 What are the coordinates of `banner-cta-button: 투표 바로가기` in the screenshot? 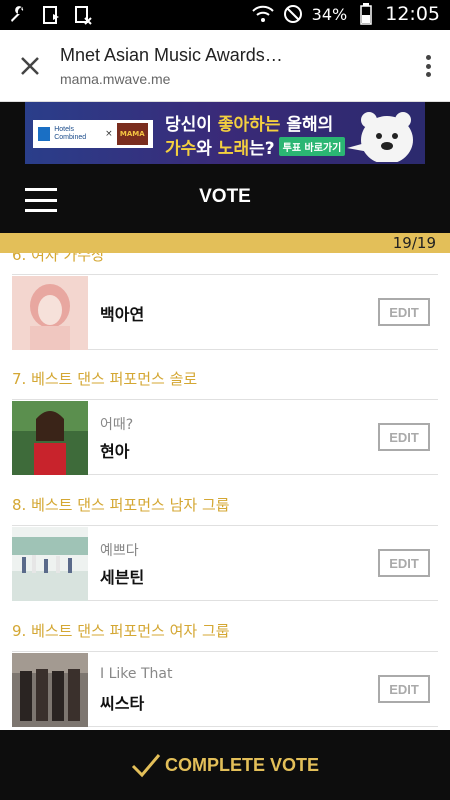 It's located at (312, 146).